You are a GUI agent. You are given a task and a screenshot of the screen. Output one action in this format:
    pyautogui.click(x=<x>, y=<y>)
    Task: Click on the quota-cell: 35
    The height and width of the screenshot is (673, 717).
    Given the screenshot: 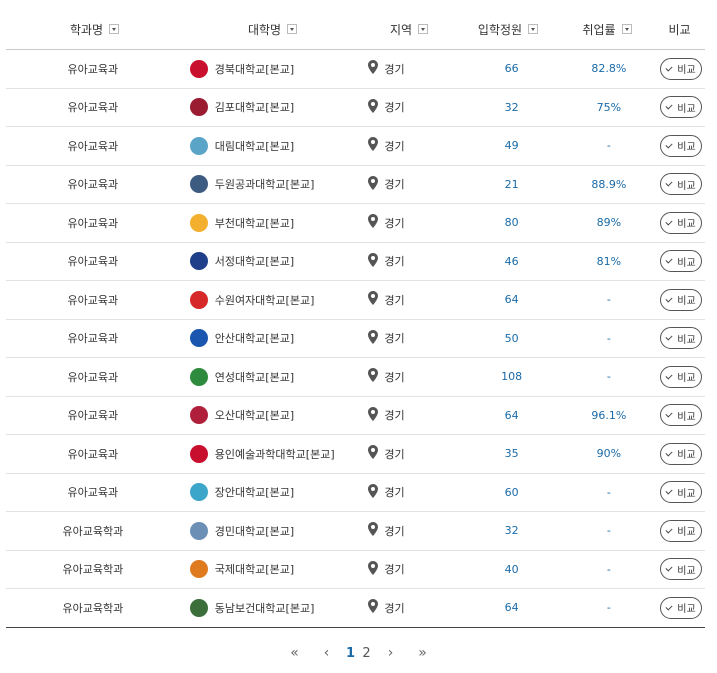 What is the action you would take?
    pyautogui.click(x=511, y=454)
    